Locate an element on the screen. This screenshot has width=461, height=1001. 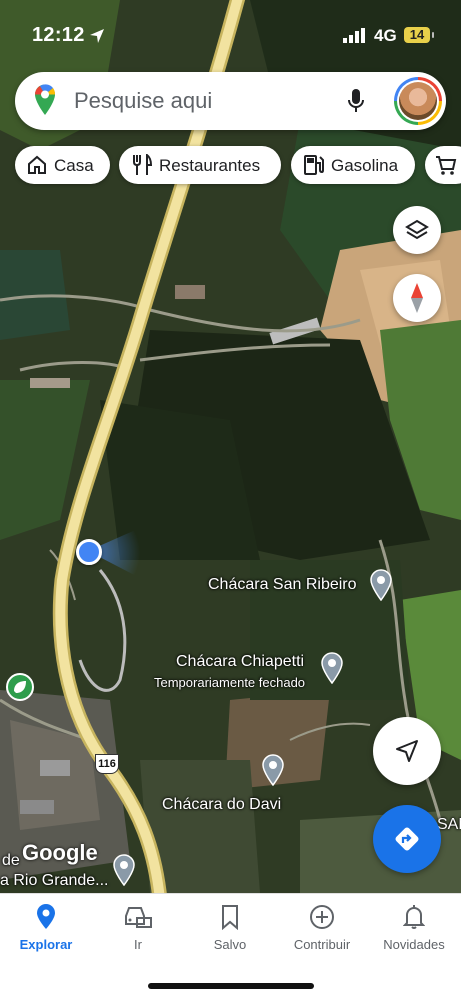
chip-home: Casa is located at coordinates (62, 165).